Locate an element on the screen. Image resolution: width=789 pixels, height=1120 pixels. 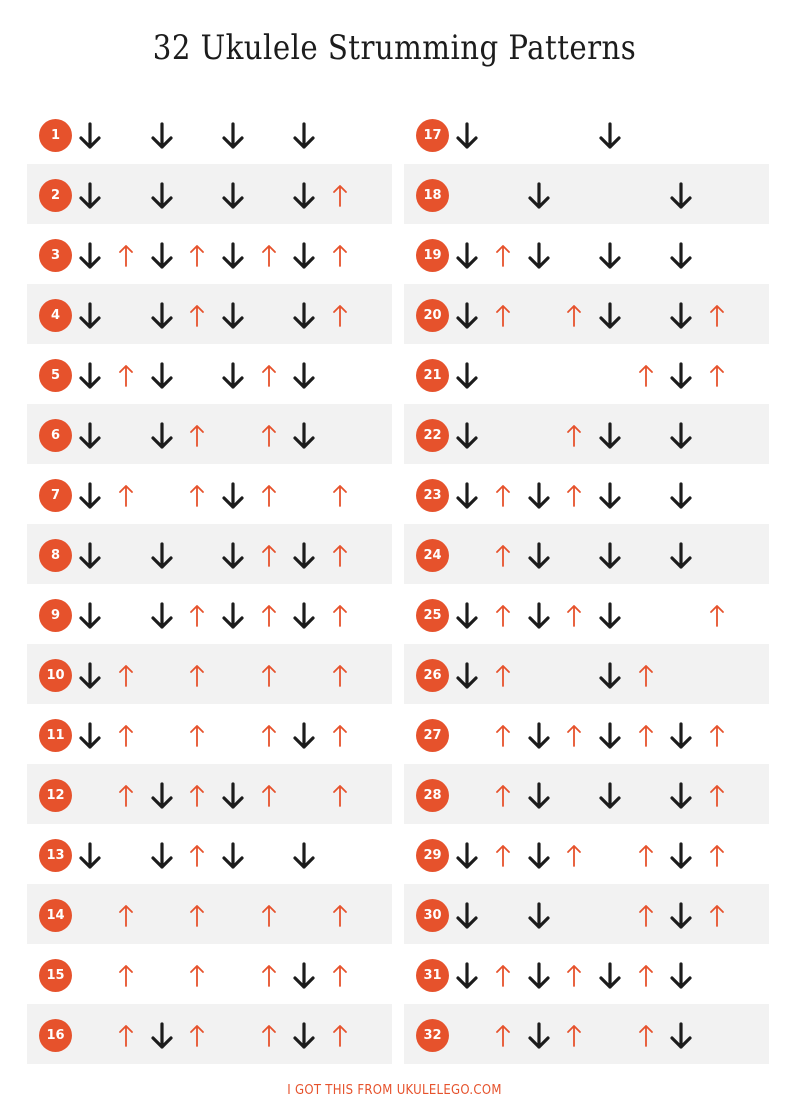
pattern-row: 32 is located at coordinates (586, 1034).